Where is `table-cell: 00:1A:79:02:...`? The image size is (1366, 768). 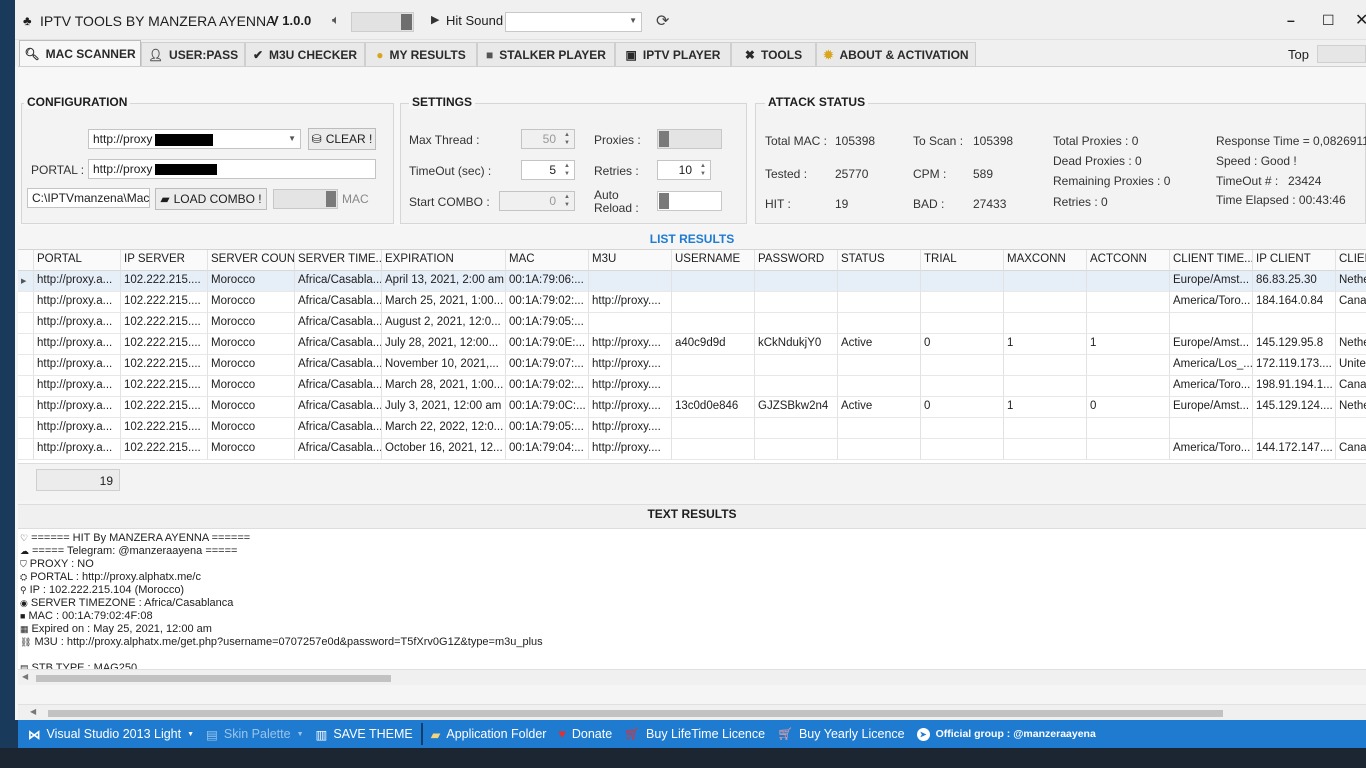 table-cell: 00:1A:79:02:... is located at coordinates (547, 386).